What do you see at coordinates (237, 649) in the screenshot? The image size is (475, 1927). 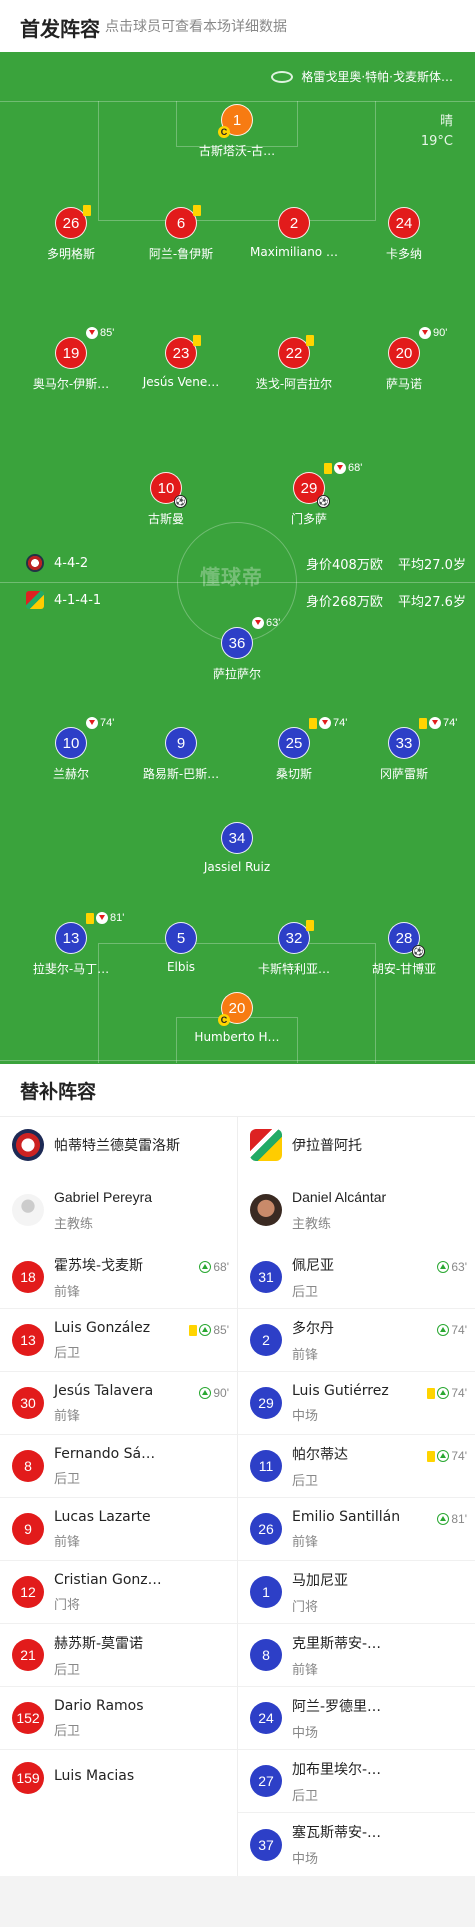 I see `away-player: 36 63' 萨拉萨尔` at bounding box center [237, 649].